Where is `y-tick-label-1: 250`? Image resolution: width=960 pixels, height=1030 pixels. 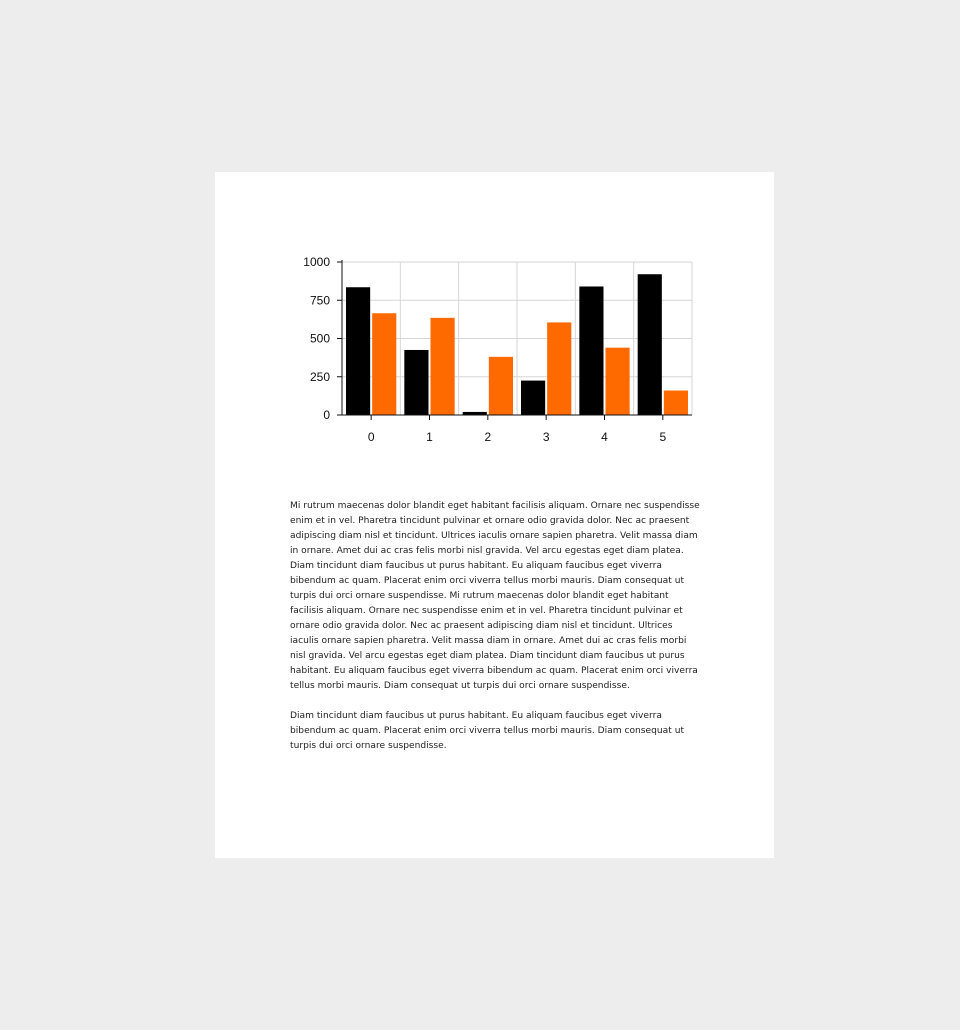
y-tick-label-1: 250 is located at coordinates (320, 377).